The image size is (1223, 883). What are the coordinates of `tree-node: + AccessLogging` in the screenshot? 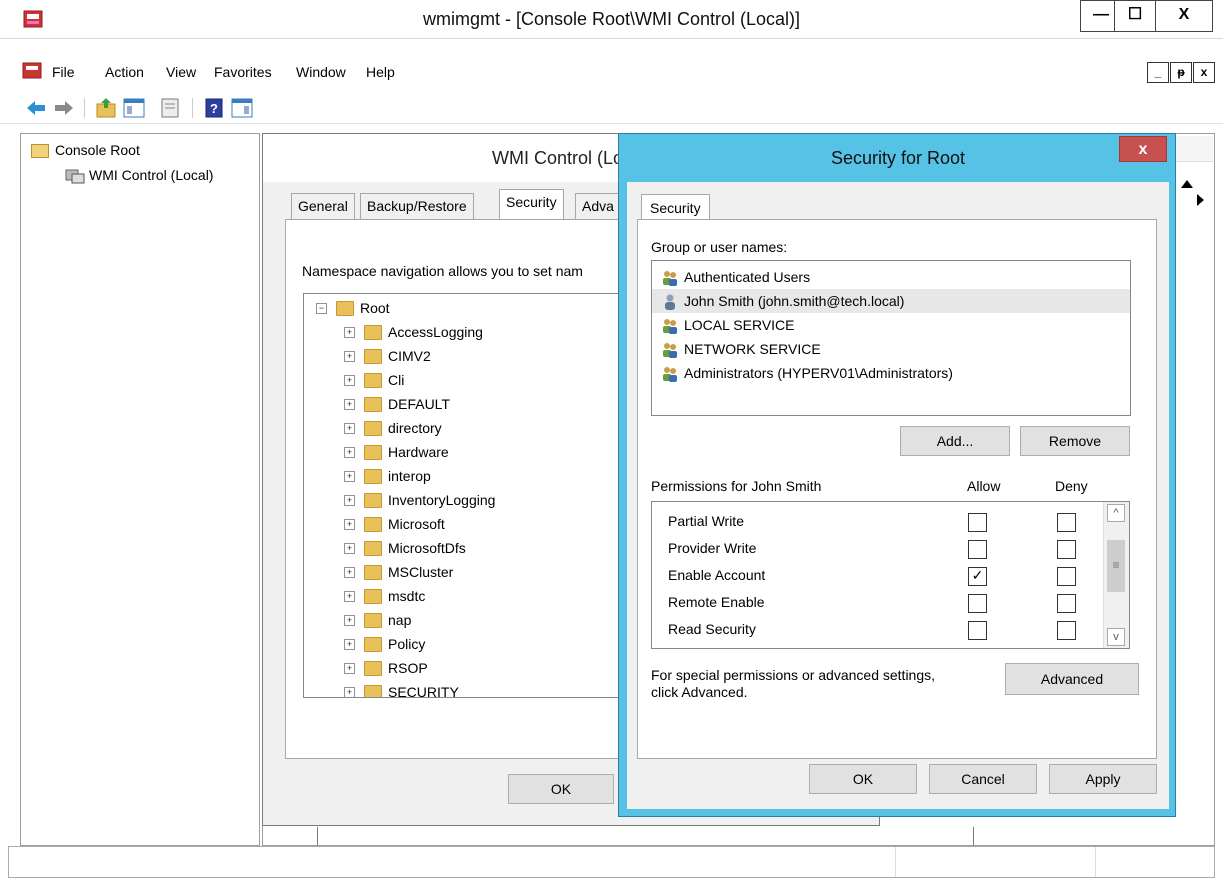 It's located at (469, 332).